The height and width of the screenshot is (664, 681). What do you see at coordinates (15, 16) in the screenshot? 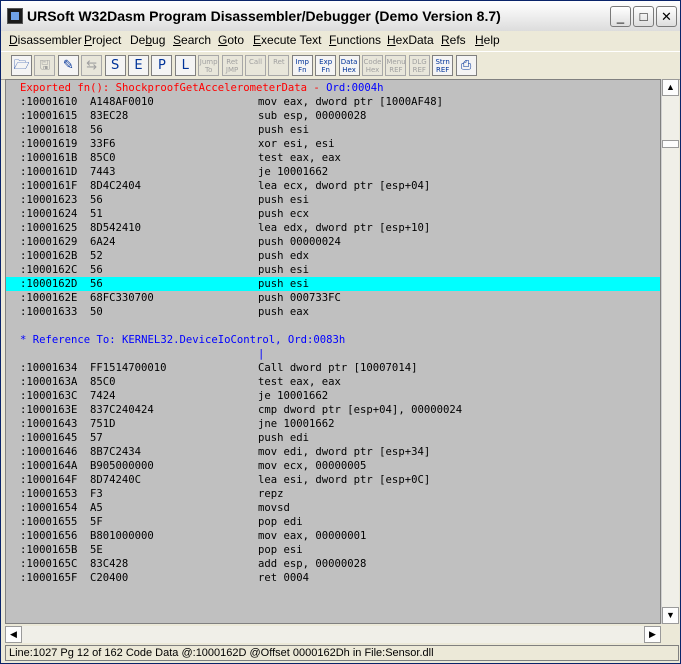
I see `app-icon` at bounding box center [15, 16].